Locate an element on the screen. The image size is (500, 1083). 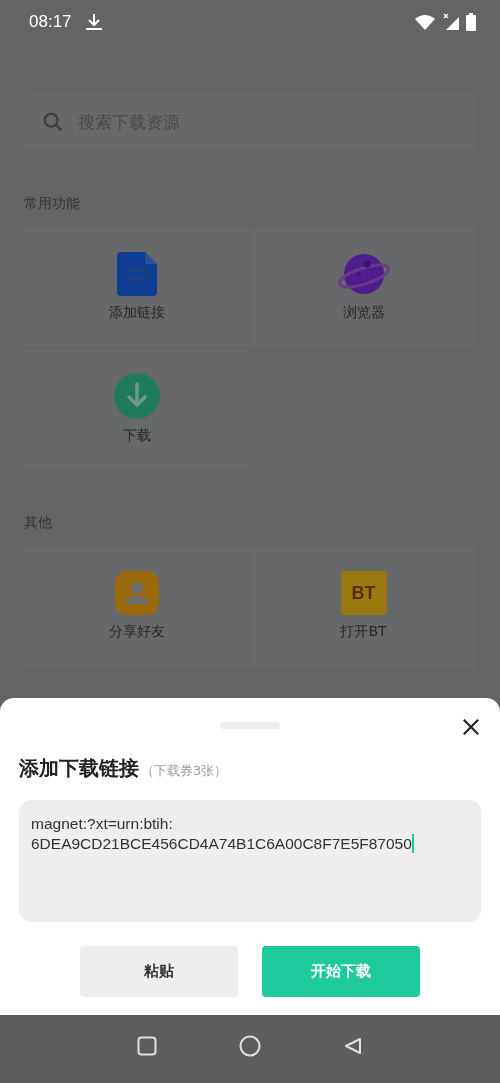
sheet-title: 添加下载链接 is located at coordinates (79, 768).